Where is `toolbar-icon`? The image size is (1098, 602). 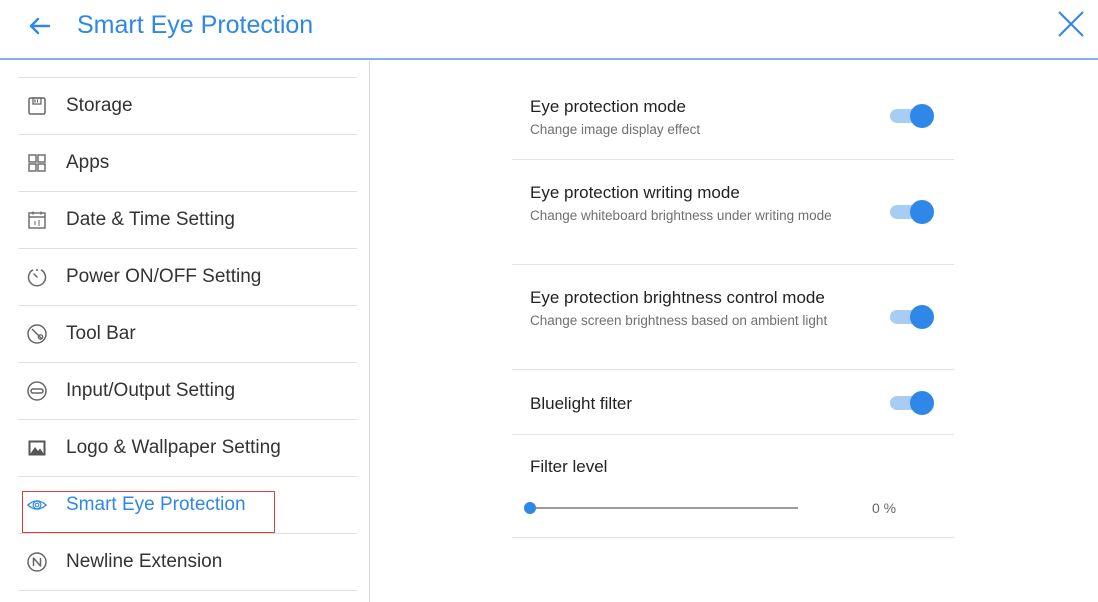
toolbar-icon is located at coordinates (37, 334).